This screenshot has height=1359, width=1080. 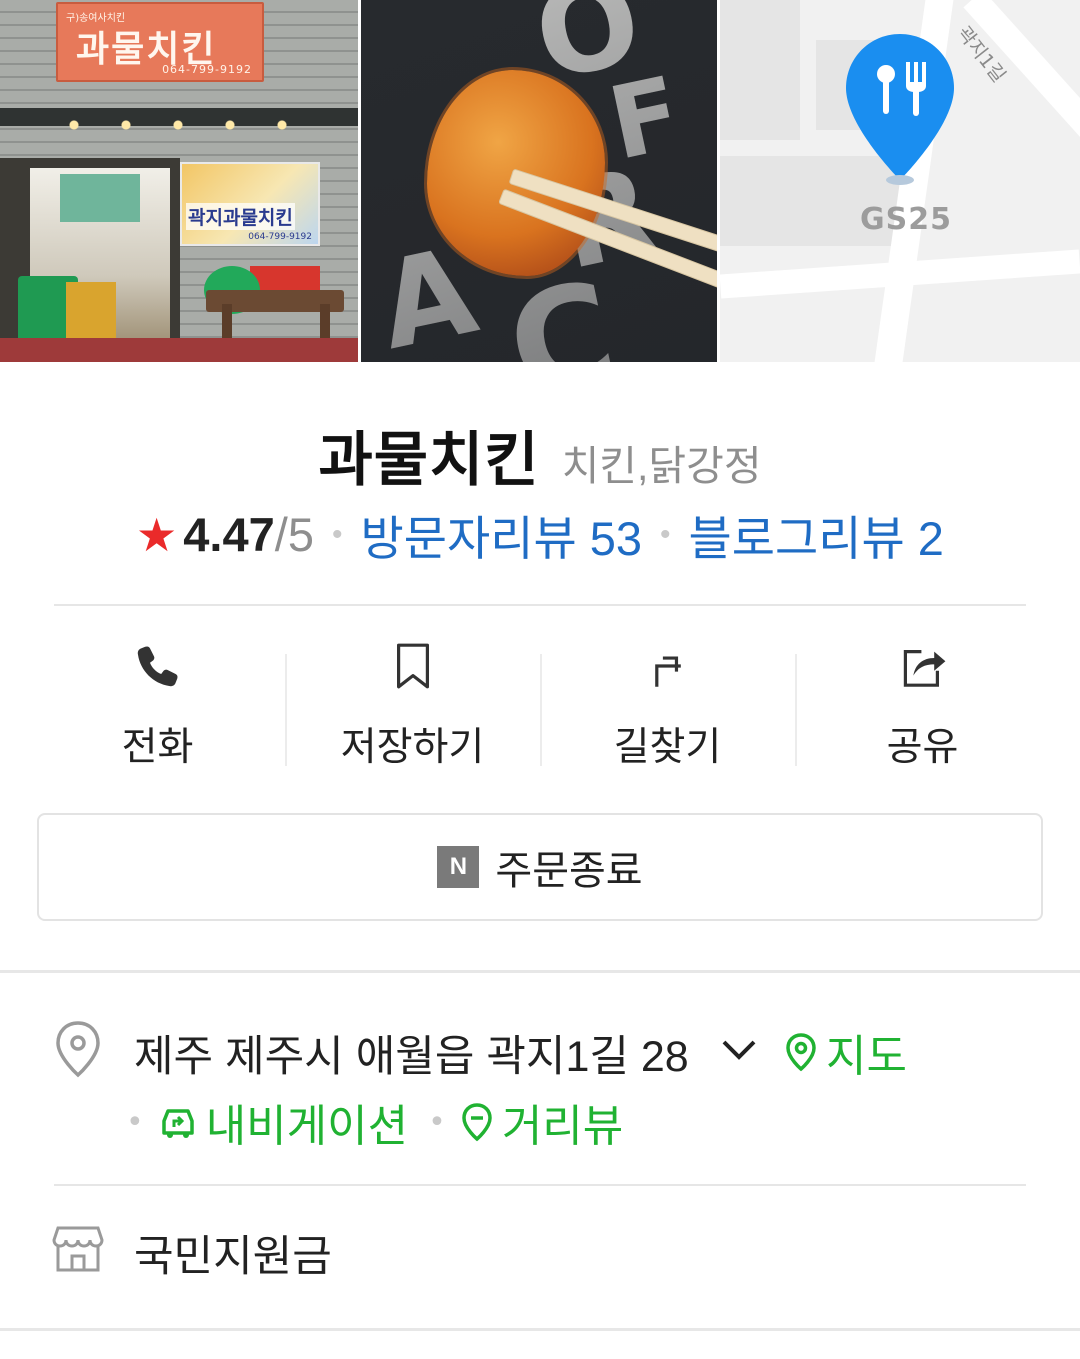 I want to click on navigation-link: 내비게이션, so click(x=283, y=1122).